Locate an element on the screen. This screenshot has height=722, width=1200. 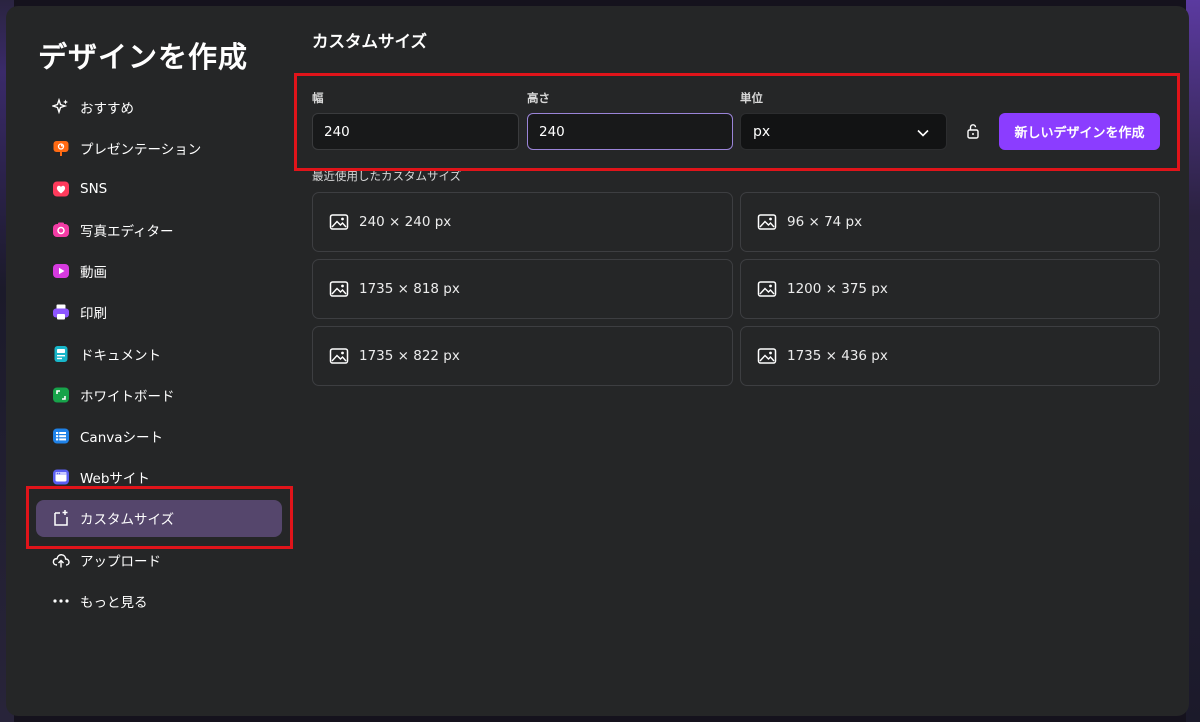
sidebar-item-canva-sheets: Canvaシート is located at coordinates (159, 436).